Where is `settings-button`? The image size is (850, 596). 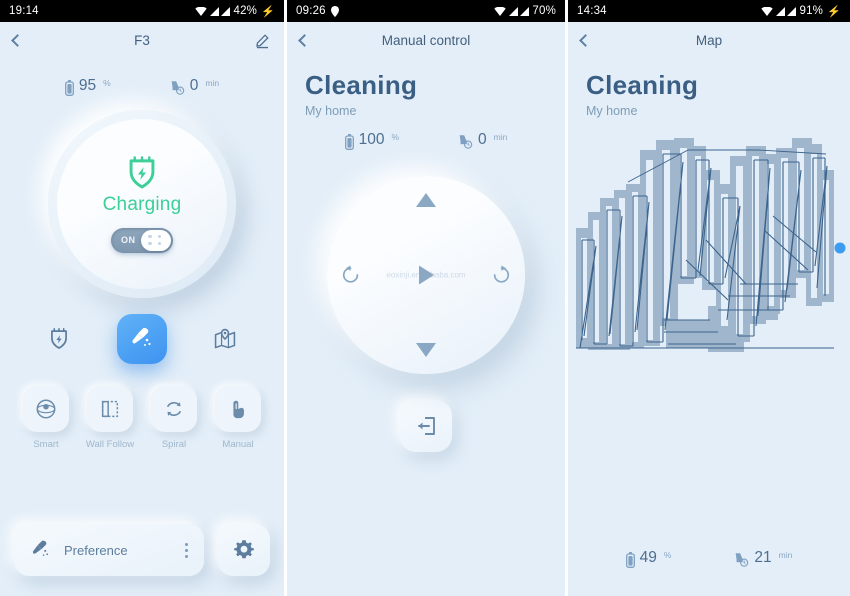
settings-button is located at coordinates (244, 550).